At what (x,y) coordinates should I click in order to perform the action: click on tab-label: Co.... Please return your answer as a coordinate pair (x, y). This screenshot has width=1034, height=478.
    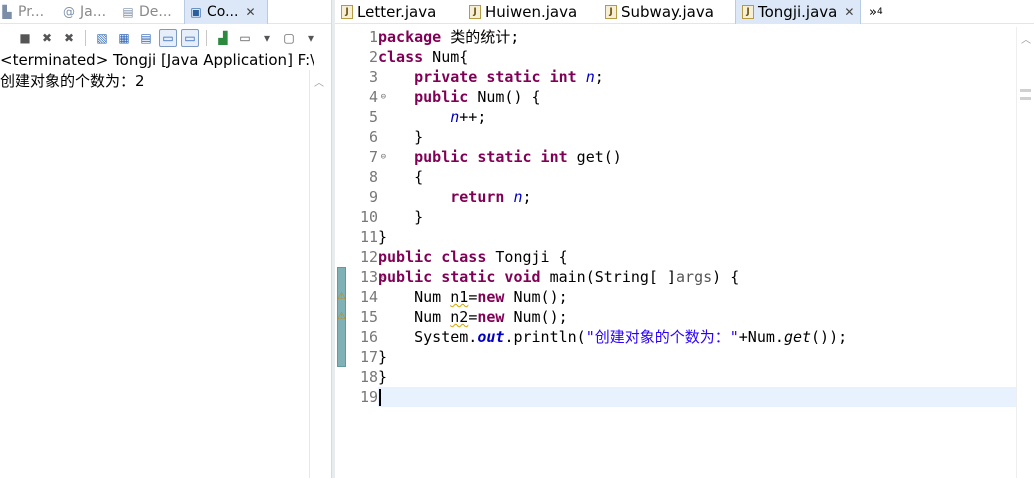
    Looking at the image, I should click on (223, 12).